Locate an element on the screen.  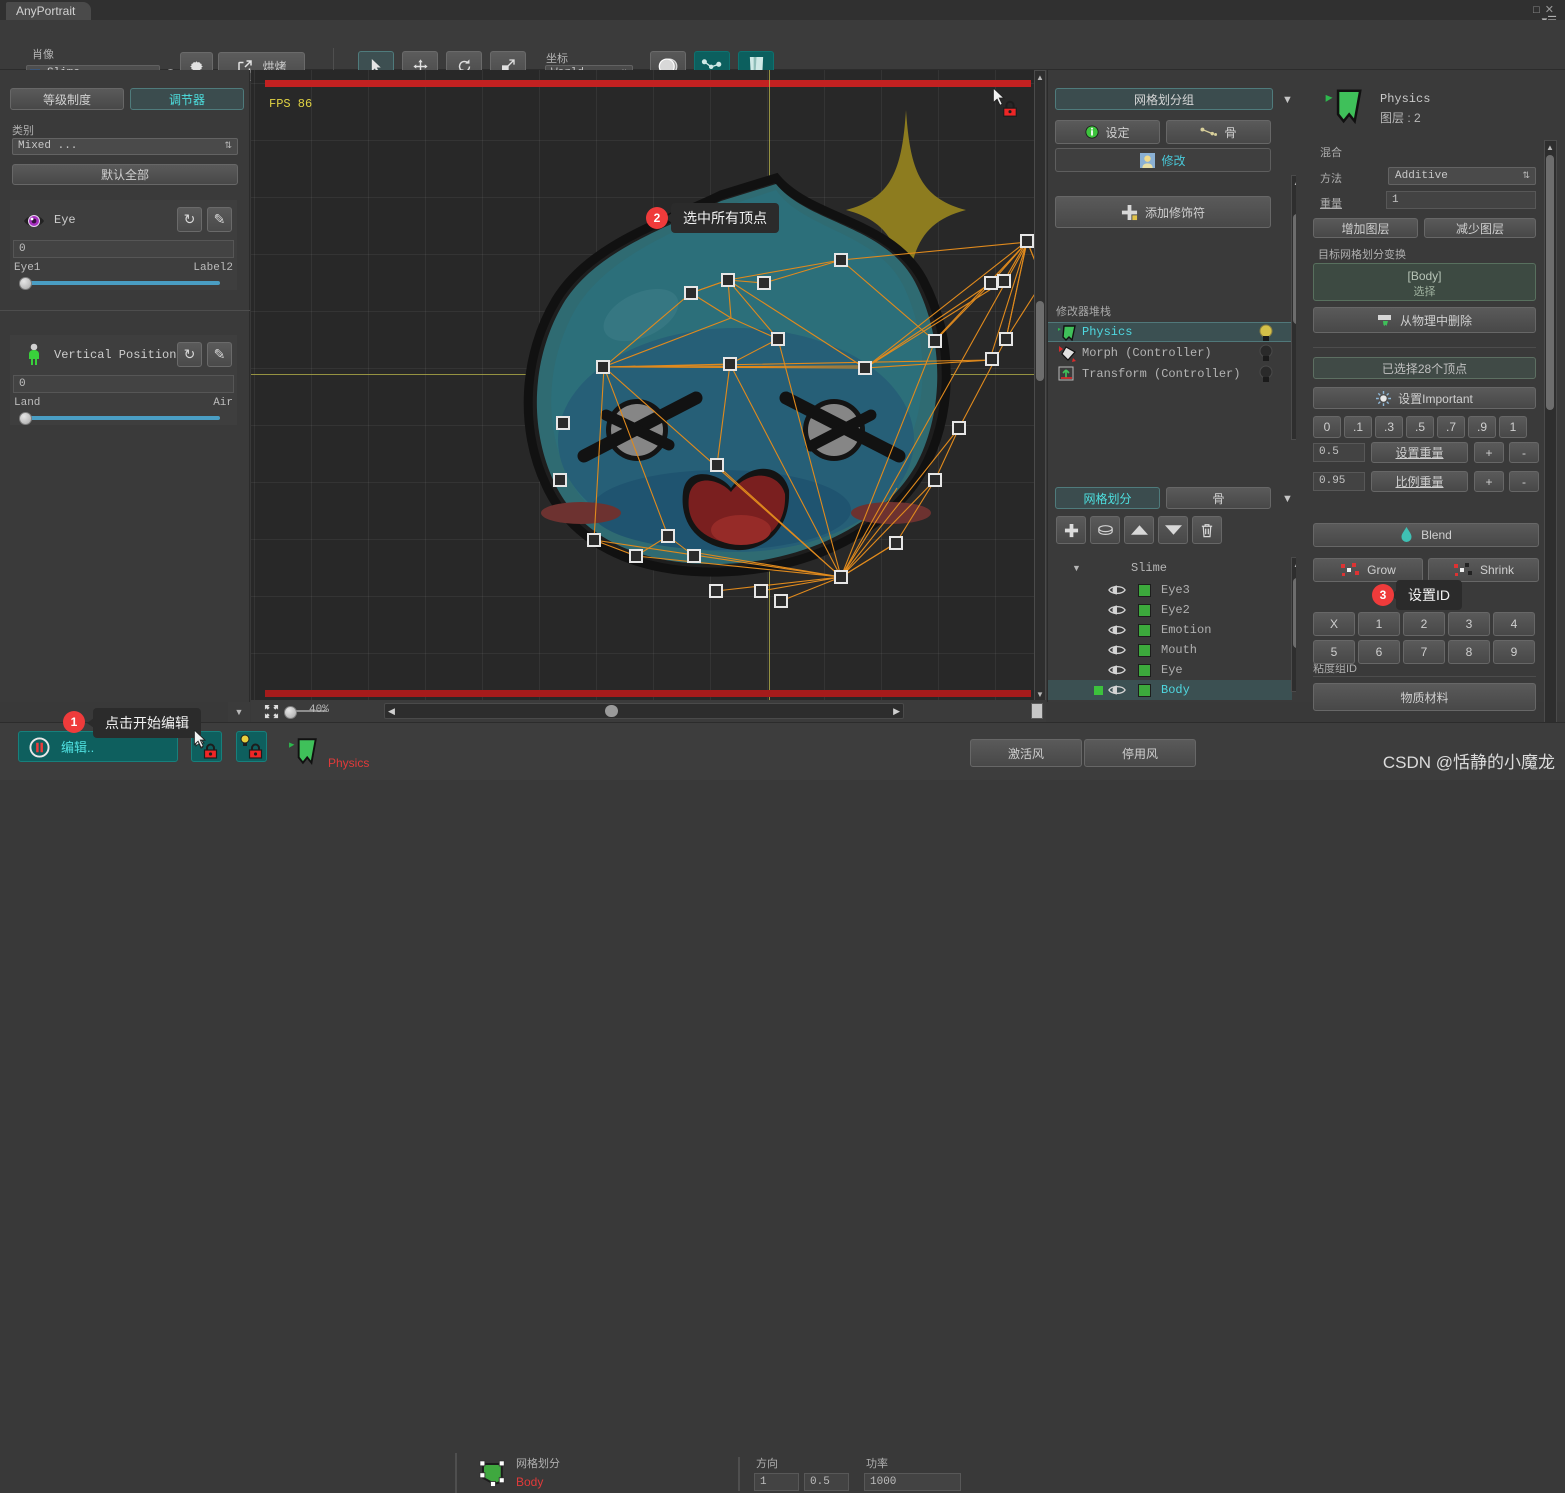
list-item: Eye3 is located at coordinates (1170, 590).